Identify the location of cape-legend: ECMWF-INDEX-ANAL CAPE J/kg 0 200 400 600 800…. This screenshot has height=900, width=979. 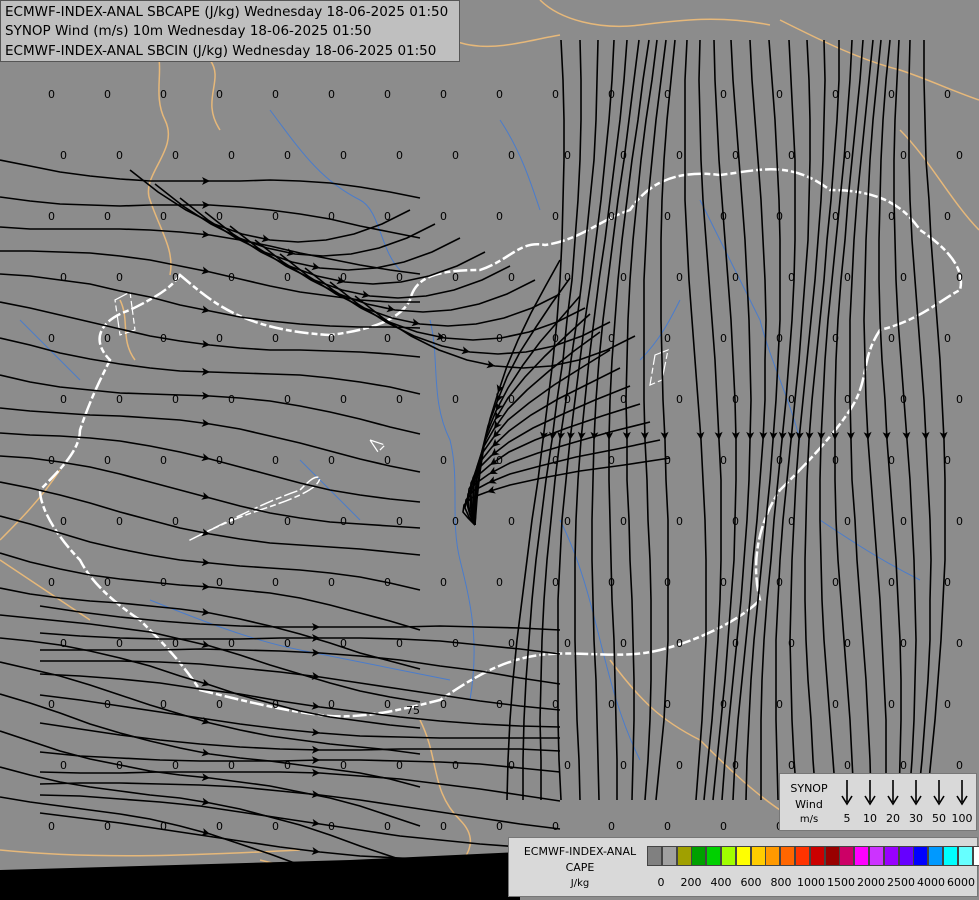
(743, 867).